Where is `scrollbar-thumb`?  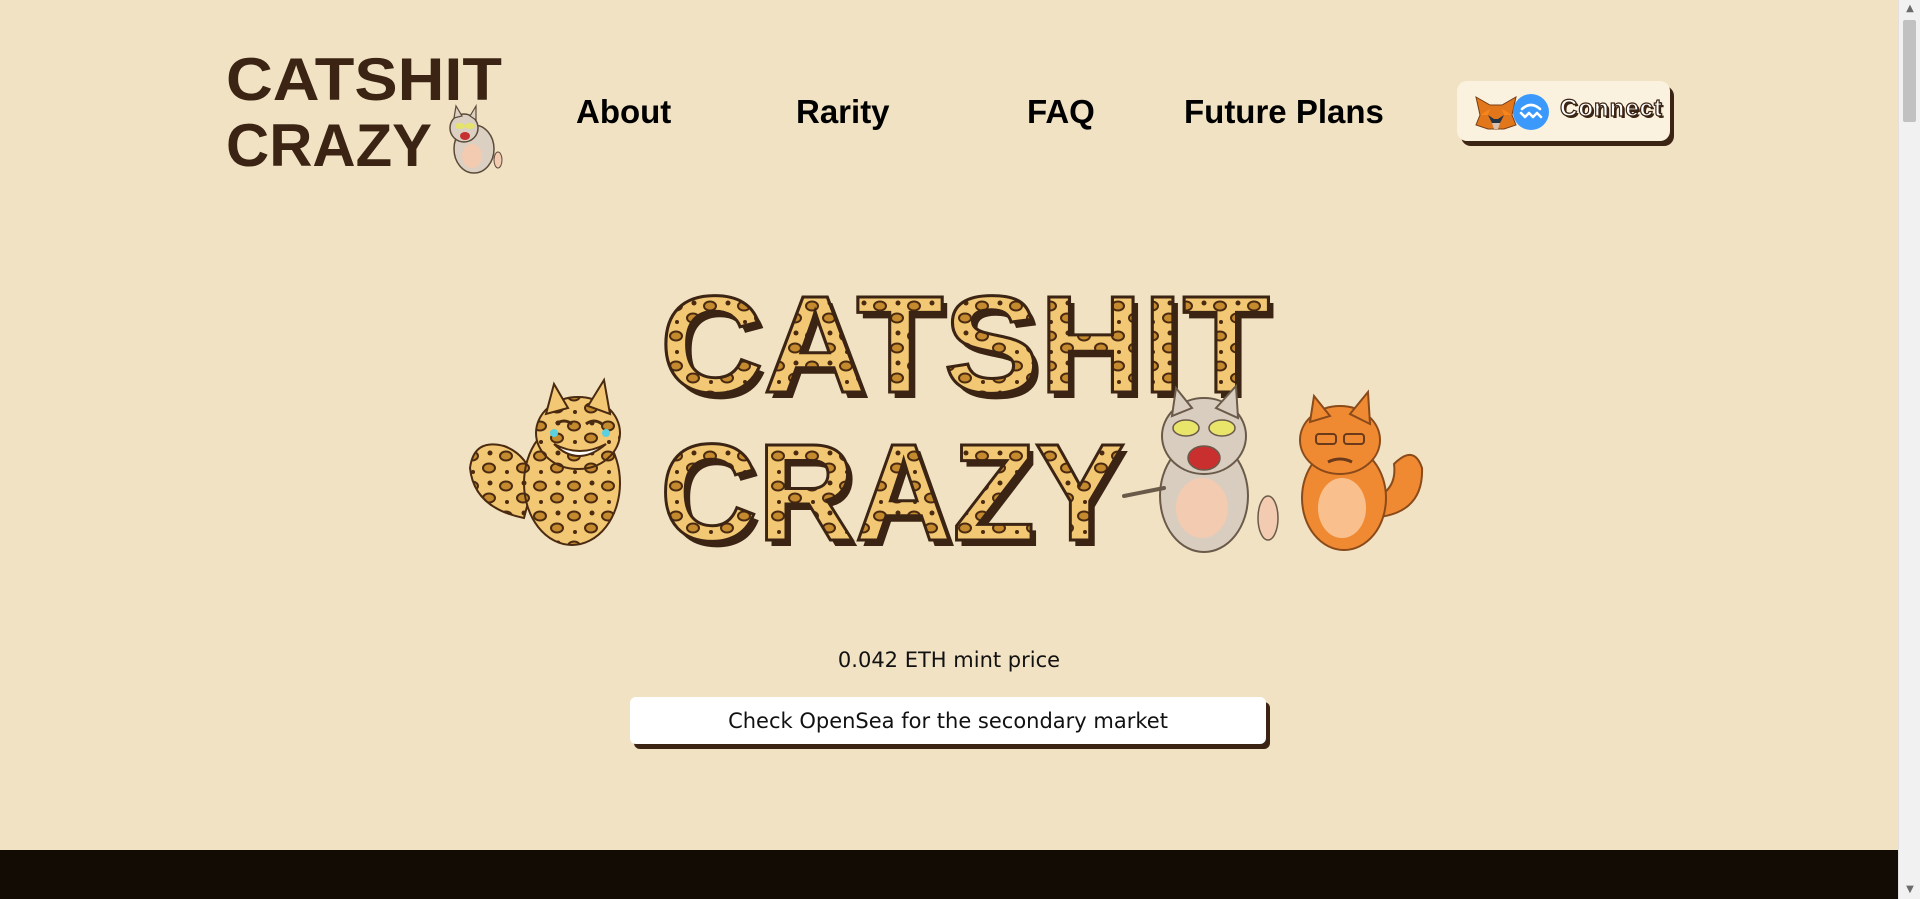 scrollbar-thumb is located at coordinates (1909, 71).